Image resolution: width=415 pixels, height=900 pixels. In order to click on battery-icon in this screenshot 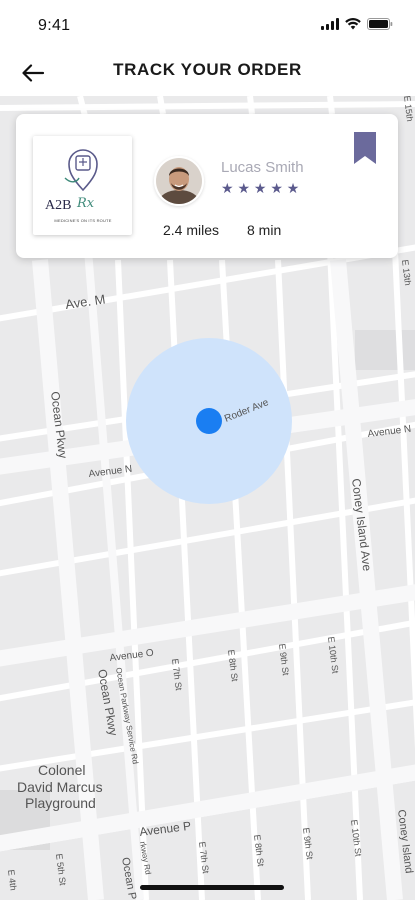, I will do `click(380, 24)`.